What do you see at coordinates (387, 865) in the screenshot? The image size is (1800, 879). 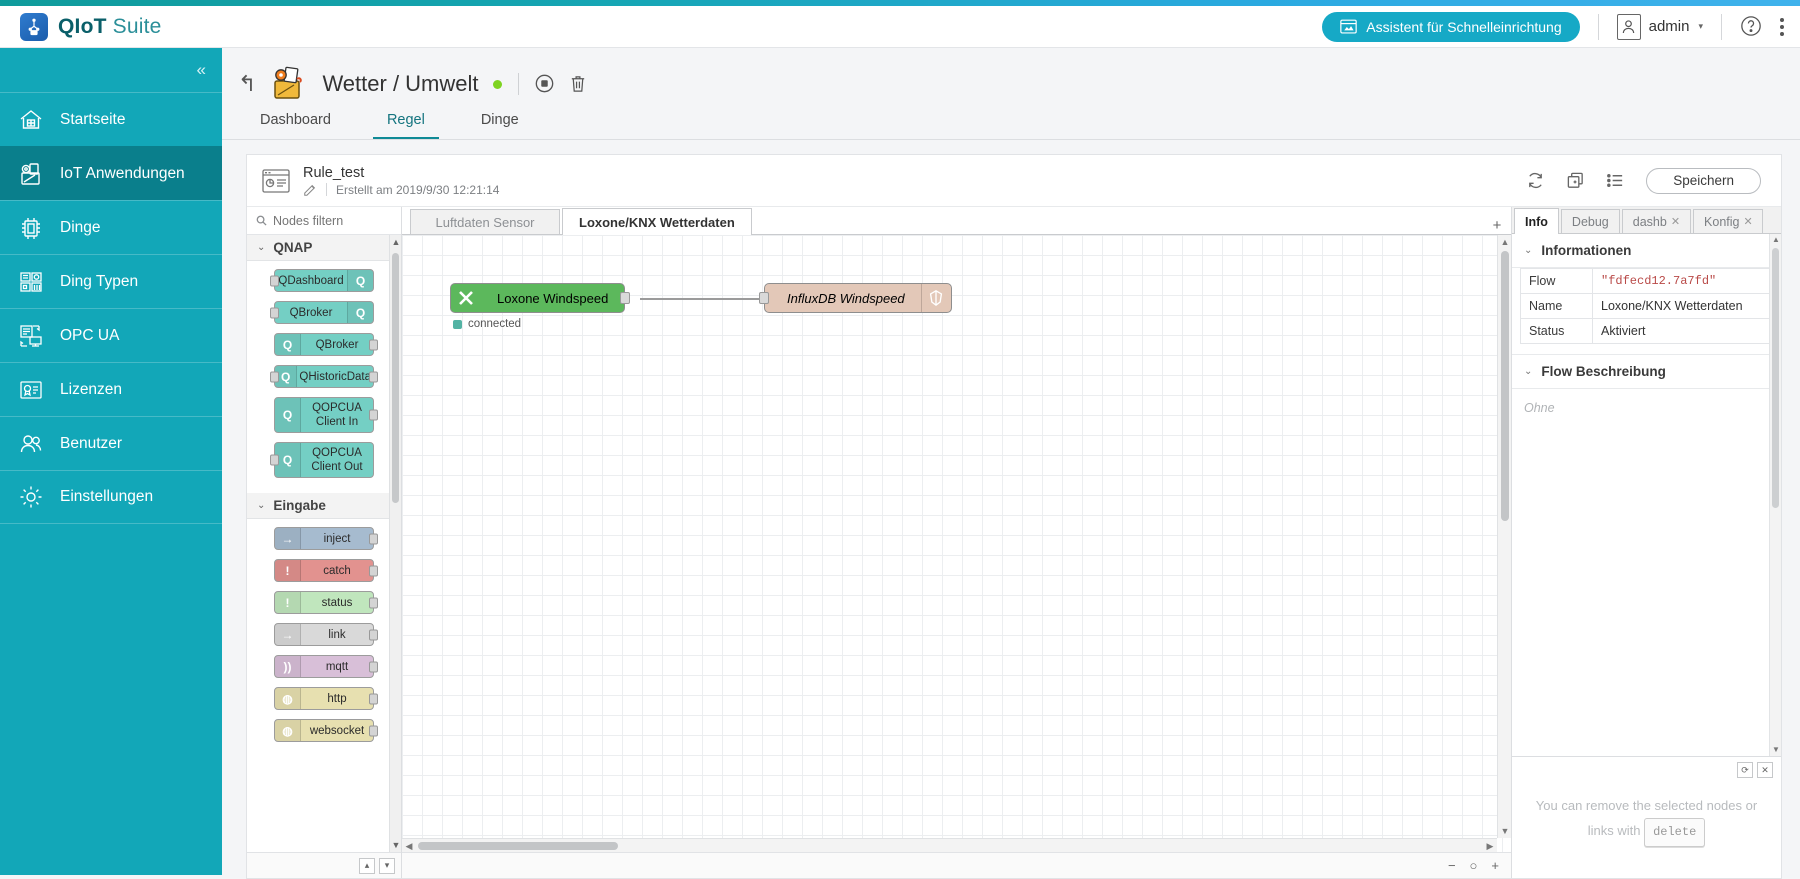 I see `palette-expand-all-button: ▾` at bounding box center [387, 865].